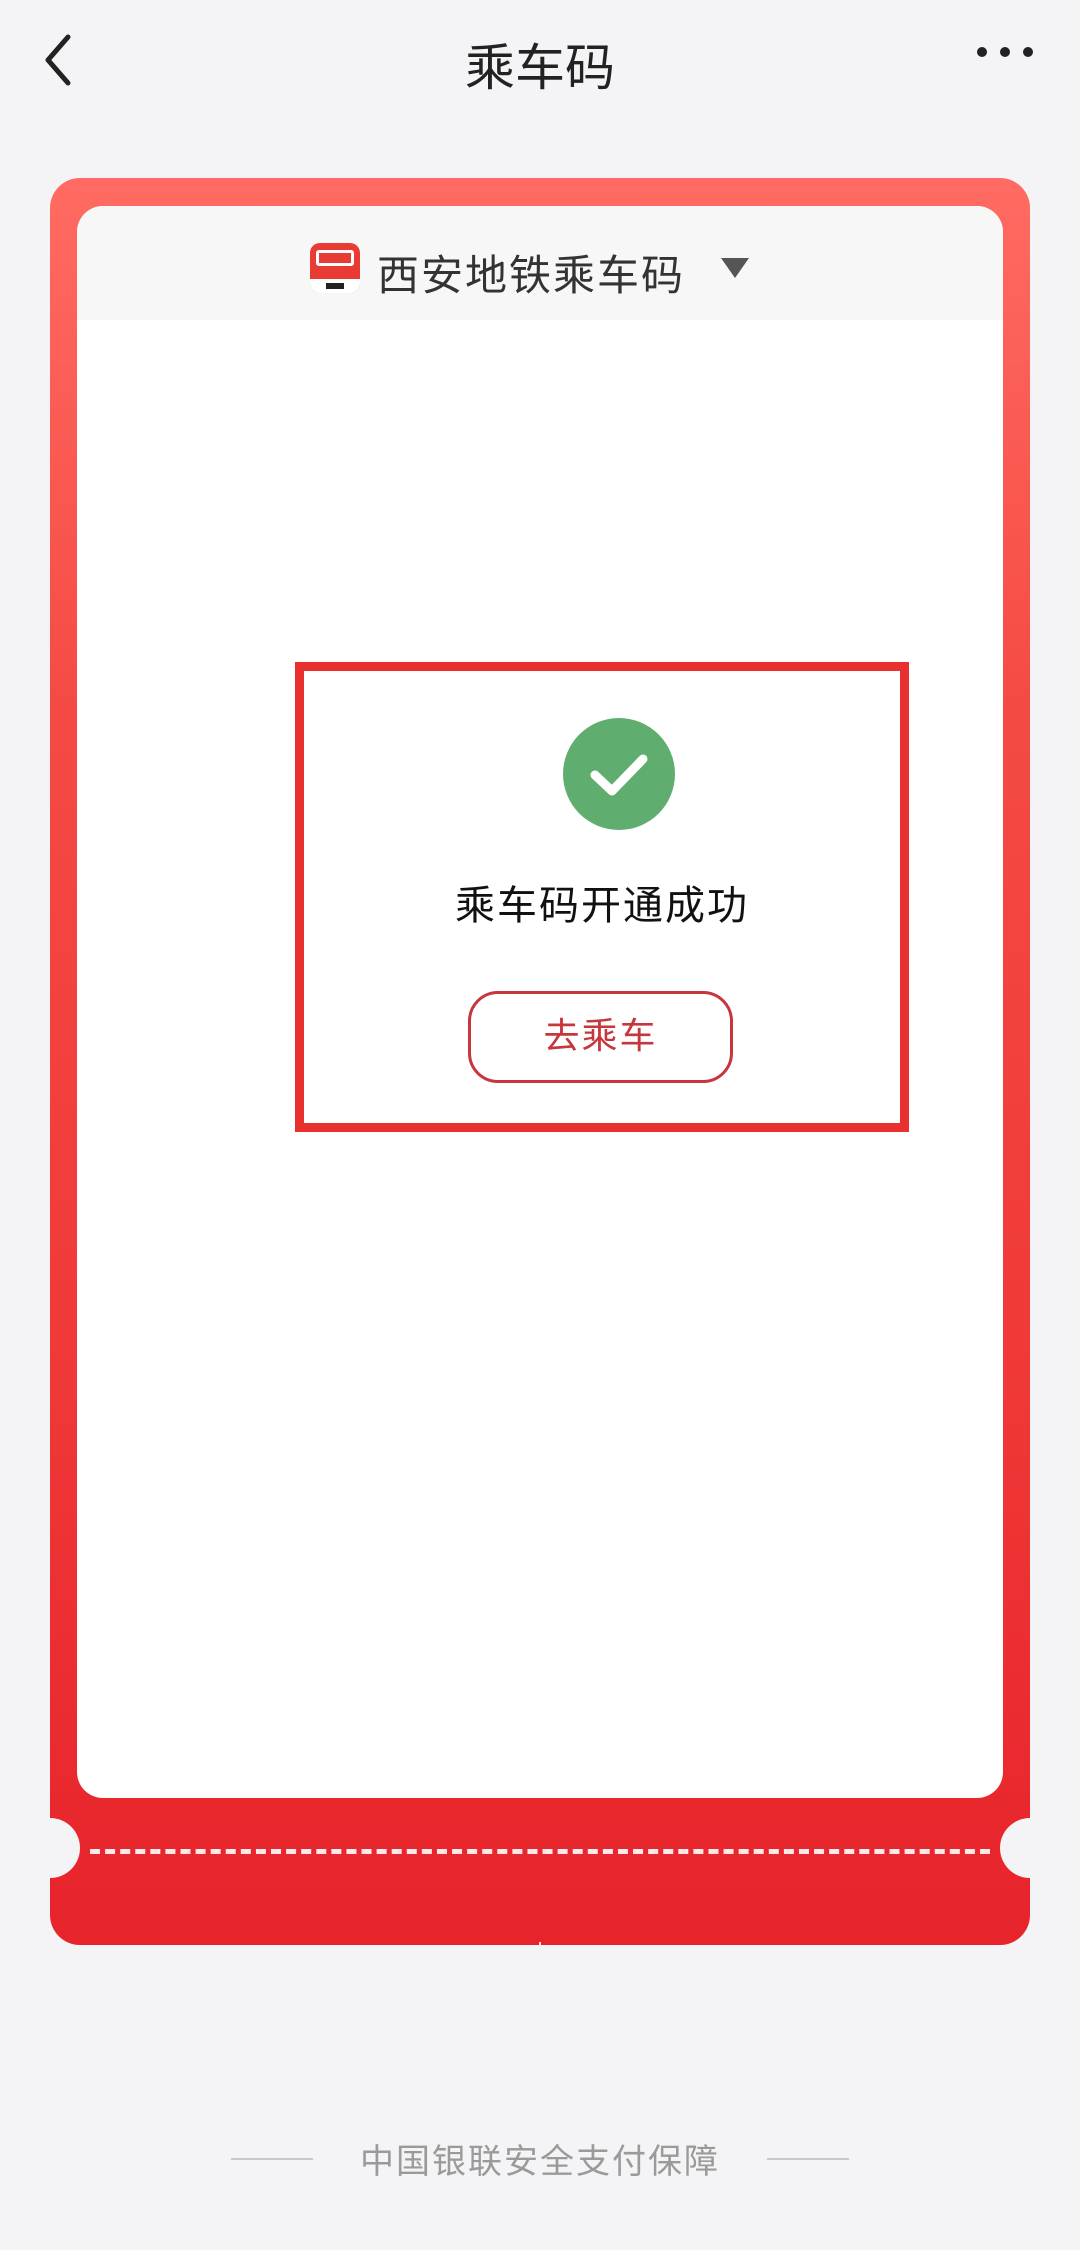 The width and height of the screenshot is (1080, 2250). I want to click on success-message: 乘车码开通成功, so click(602, 906).